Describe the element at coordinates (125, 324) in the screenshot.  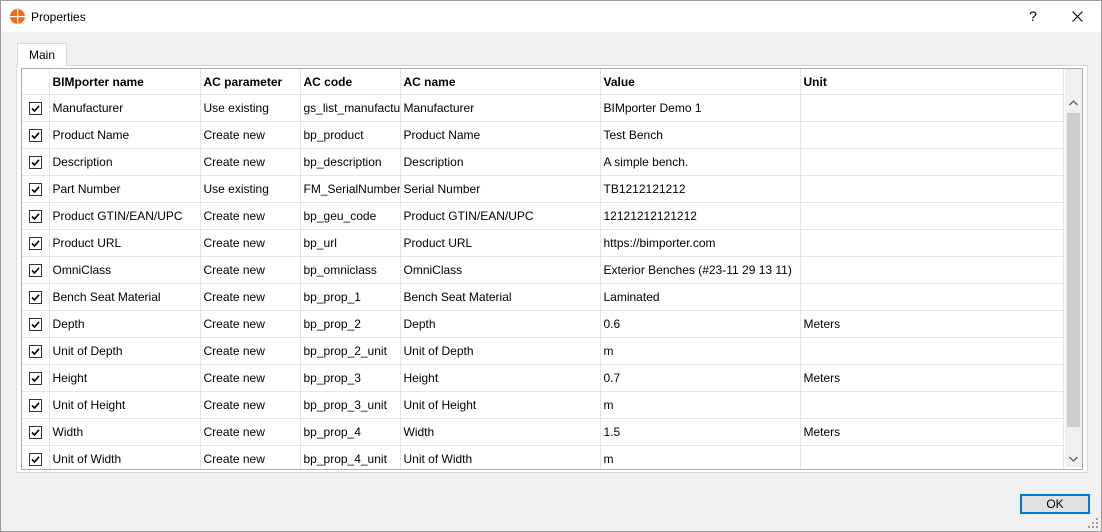
I see `cell-bimporter-name: Depth` at that location.